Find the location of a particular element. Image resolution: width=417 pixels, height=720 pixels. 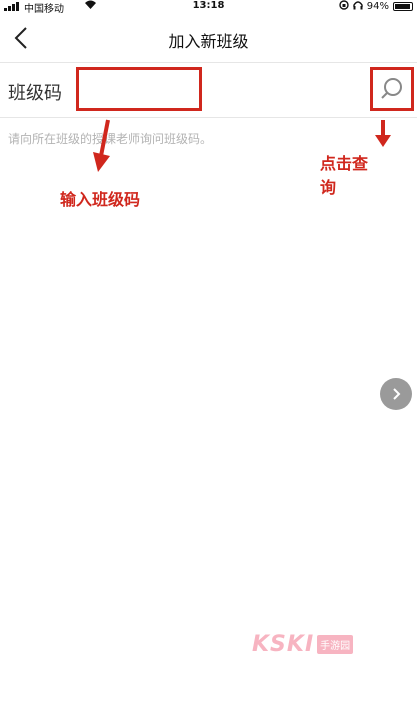

status-bar: 中国移动 13:18 94% is located at coordinates (208, 7).